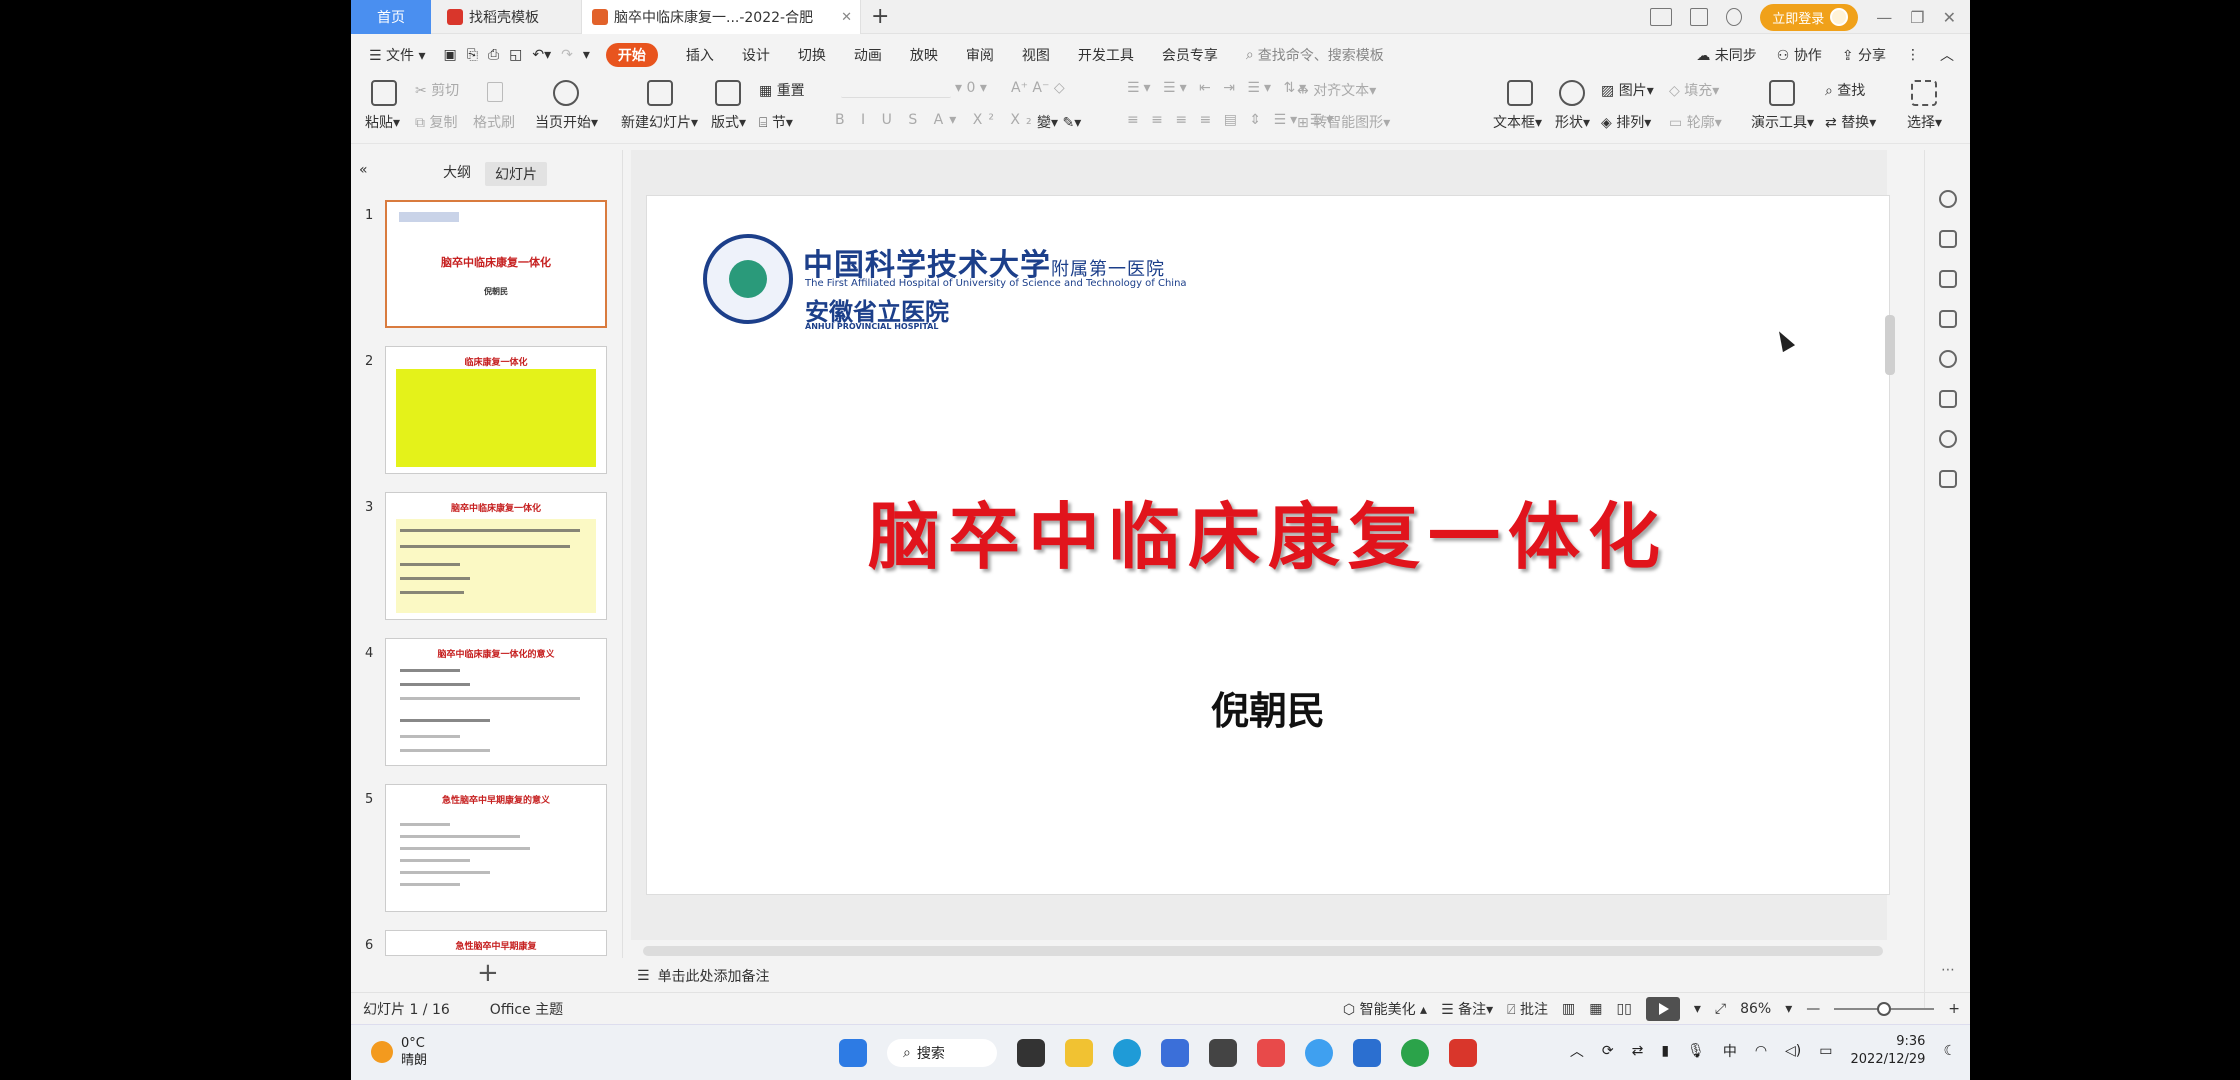  What do you see at coordinates (397, 55) in the screenshot?
I see `file-menu: ☰ 文件 ▾` at bounding box center [397, 55].